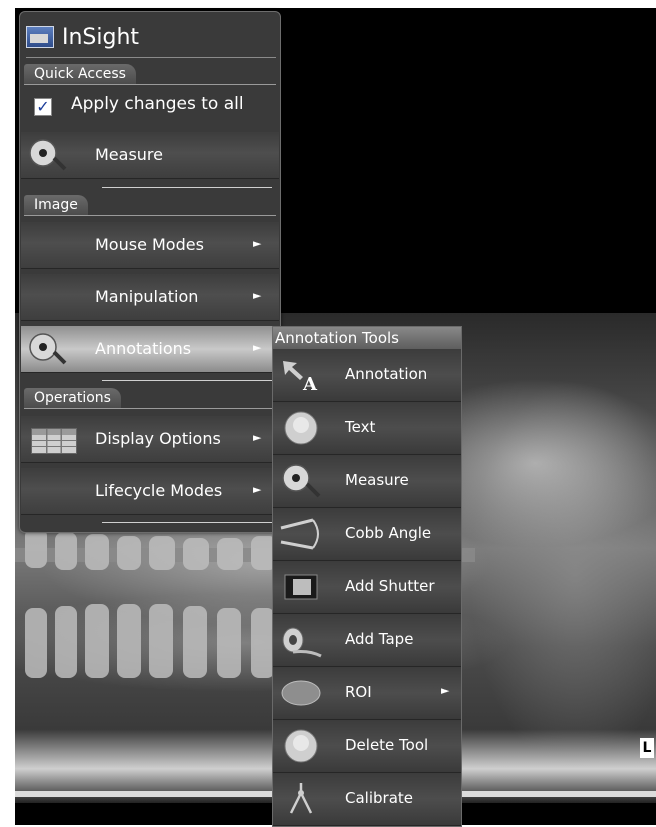 This screenshot has width=656, height=827. I want to click on app-header: InSight, so click(82, 37).